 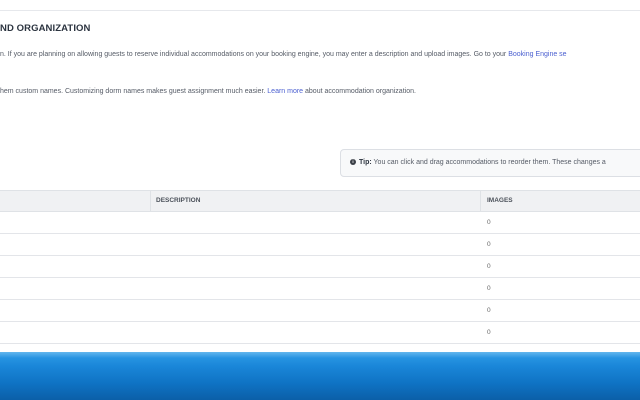 What do you see at coordinates (365, 162) in the screenshot?
I see `tip-label: Tip:` at bounding box center [365, 162].